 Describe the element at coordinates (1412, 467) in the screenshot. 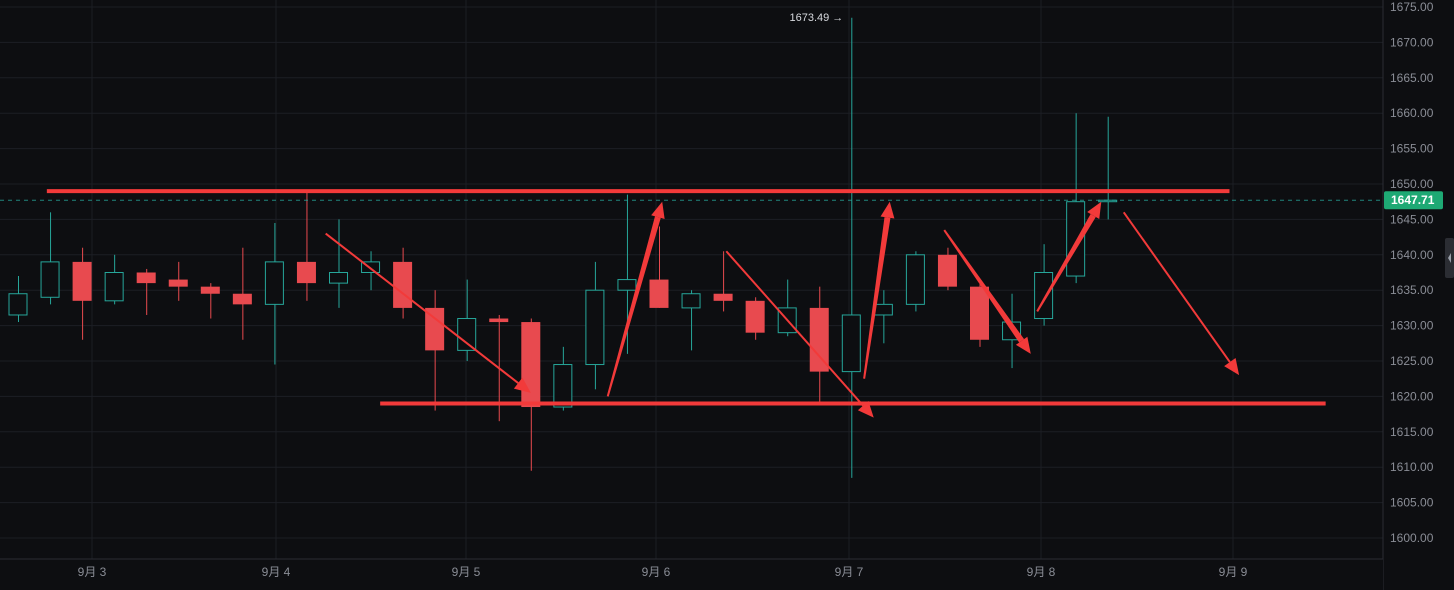

I see `price-tick-label: 1610.00` at that location.